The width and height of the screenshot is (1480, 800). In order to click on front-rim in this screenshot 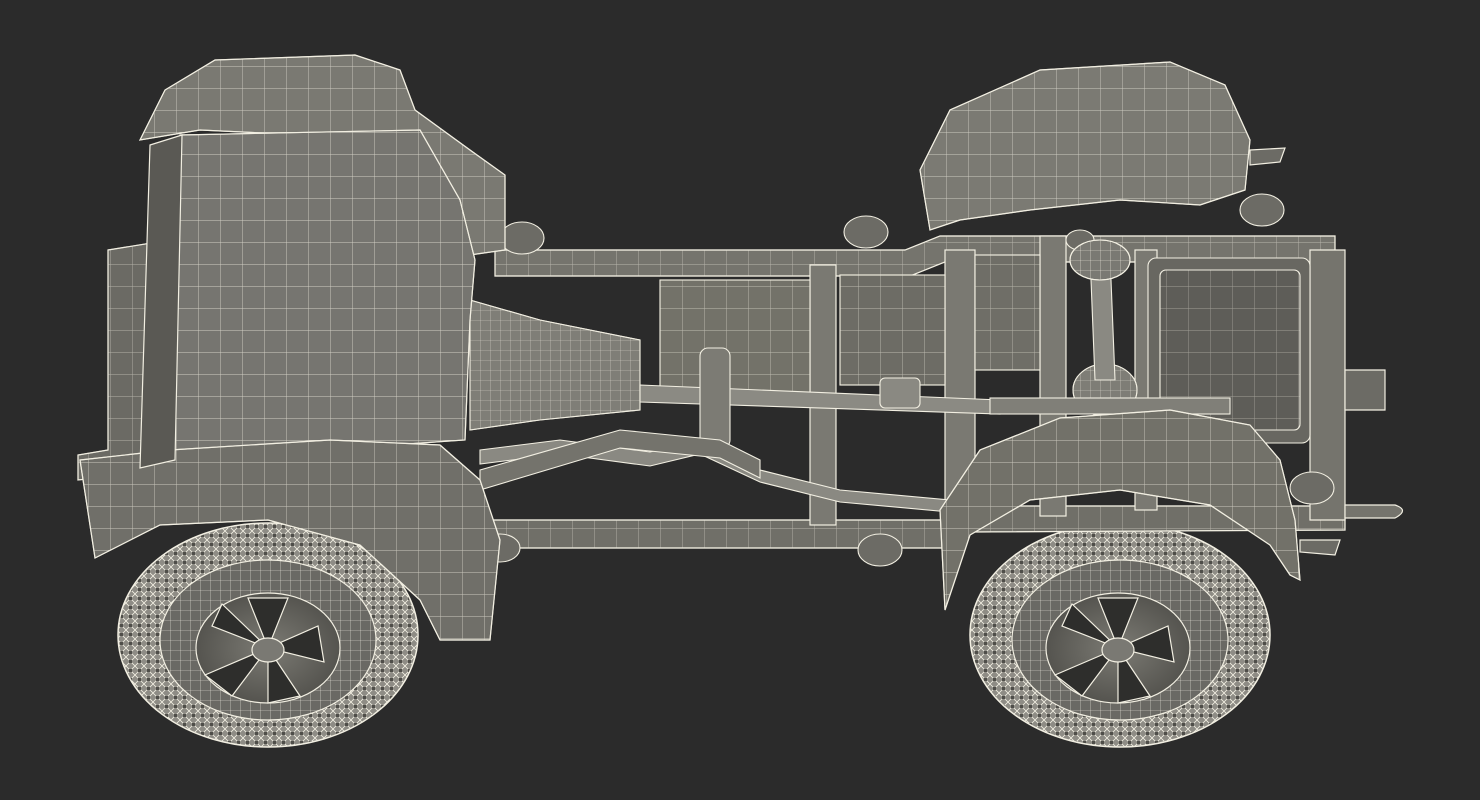, I will do `click(268, 648)`.